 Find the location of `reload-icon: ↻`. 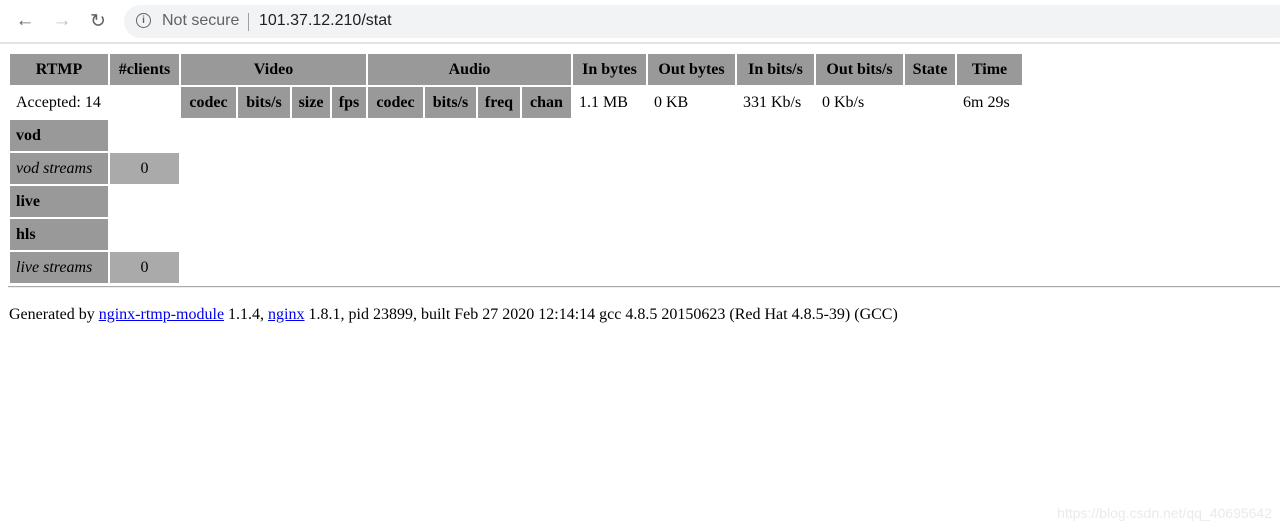

reload-icon: ↻ is located at coordinates (98, 21).